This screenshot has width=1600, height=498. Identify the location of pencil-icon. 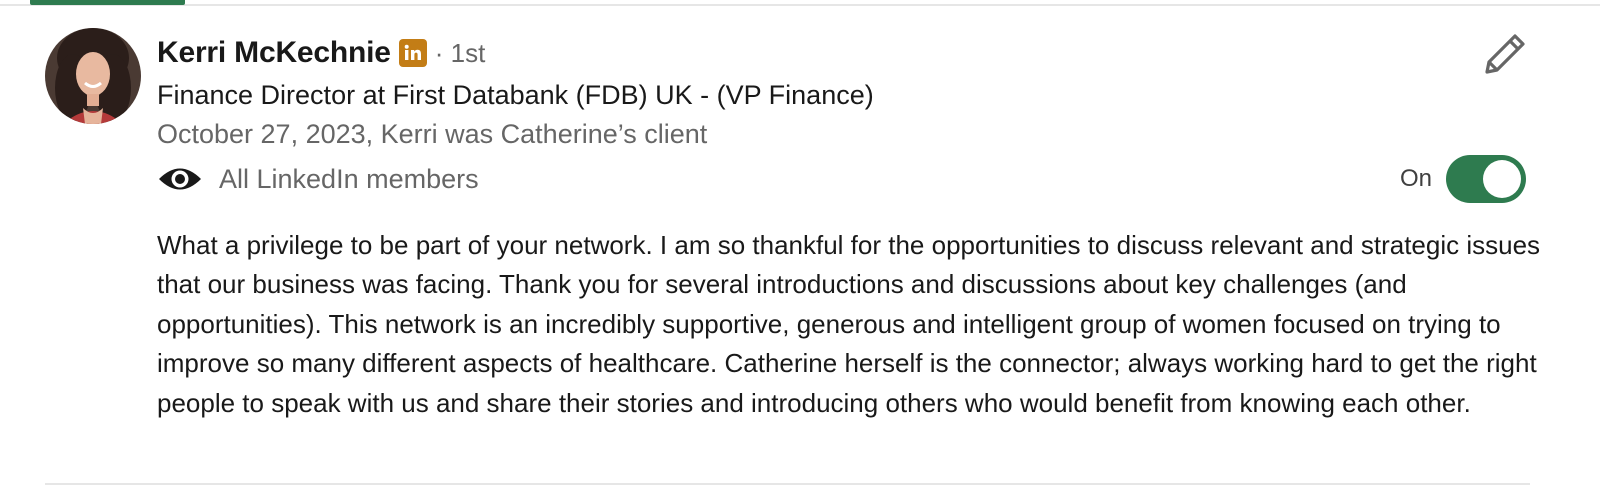
(1505, 54).